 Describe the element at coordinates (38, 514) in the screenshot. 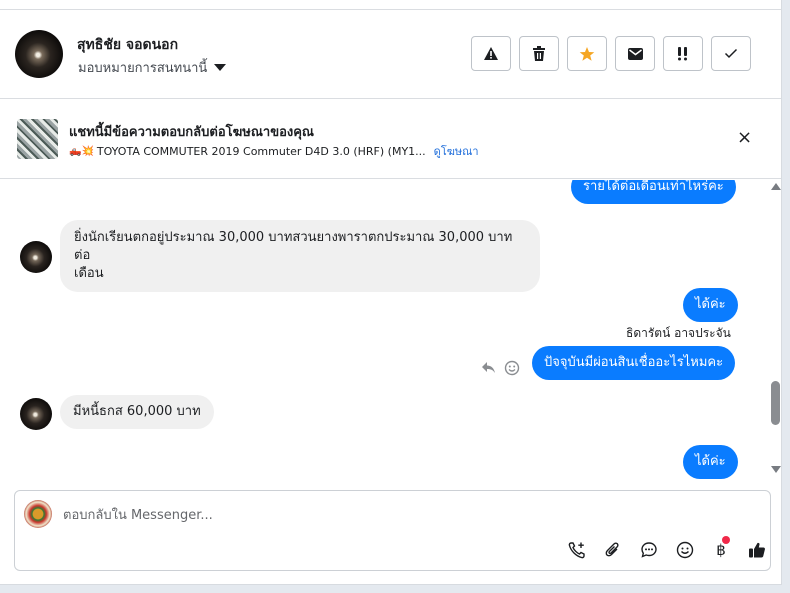

I see `page-avatar` at that location.